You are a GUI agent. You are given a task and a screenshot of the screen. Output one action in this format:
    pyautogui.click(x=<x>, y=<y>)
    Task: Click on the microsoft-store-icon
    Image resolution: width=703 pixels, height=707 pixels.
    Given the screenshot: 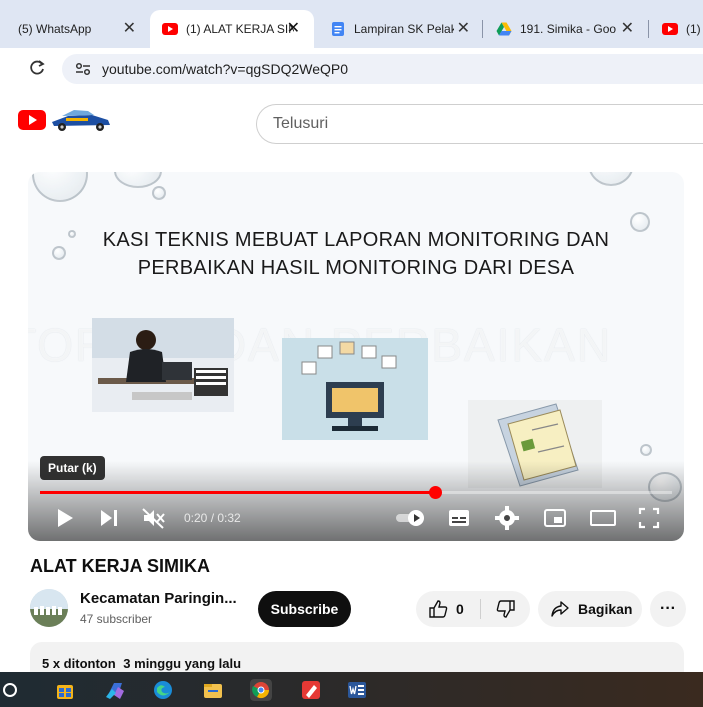 What is the action you would take?
    pyautogui.click(x=65, y=690)
    